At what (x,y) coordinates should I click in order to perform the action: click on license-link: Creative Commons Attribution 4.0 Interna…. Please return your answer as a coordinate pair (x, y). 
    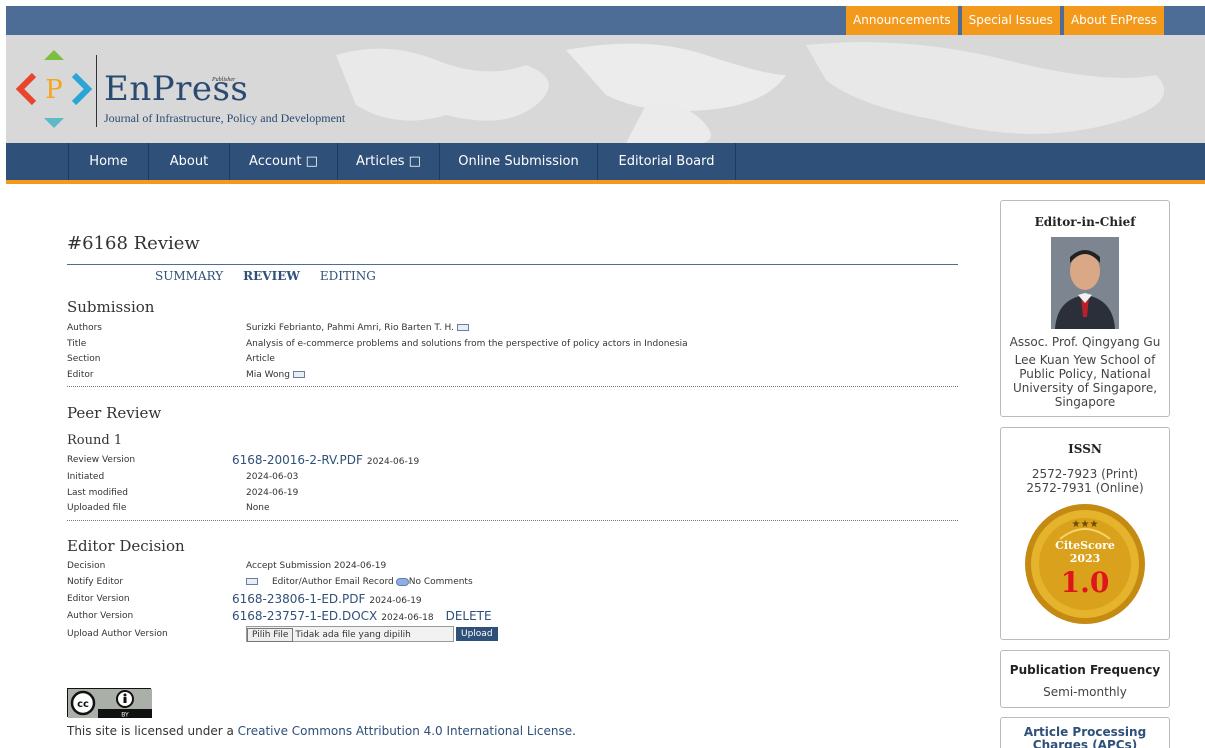
    Looking at the image, I should click on (405, 731).